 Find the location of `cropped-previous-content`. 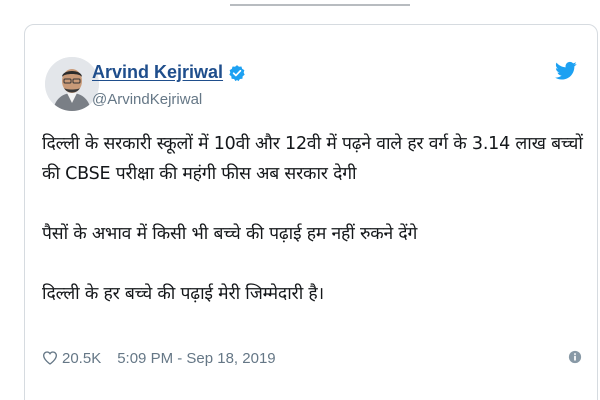

cropped-previous-content is located at coordinates (300, 5).